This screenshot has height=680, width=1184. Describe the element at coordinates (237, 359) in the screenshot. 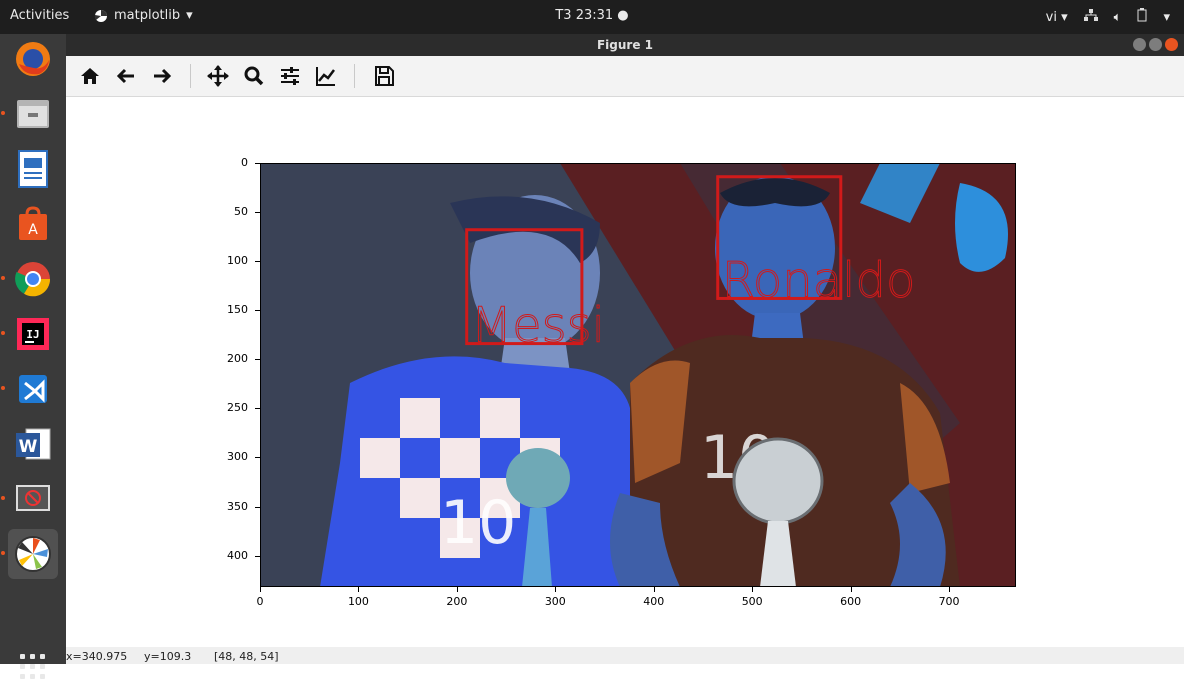

I see `y-tick-label: 200` at that location.